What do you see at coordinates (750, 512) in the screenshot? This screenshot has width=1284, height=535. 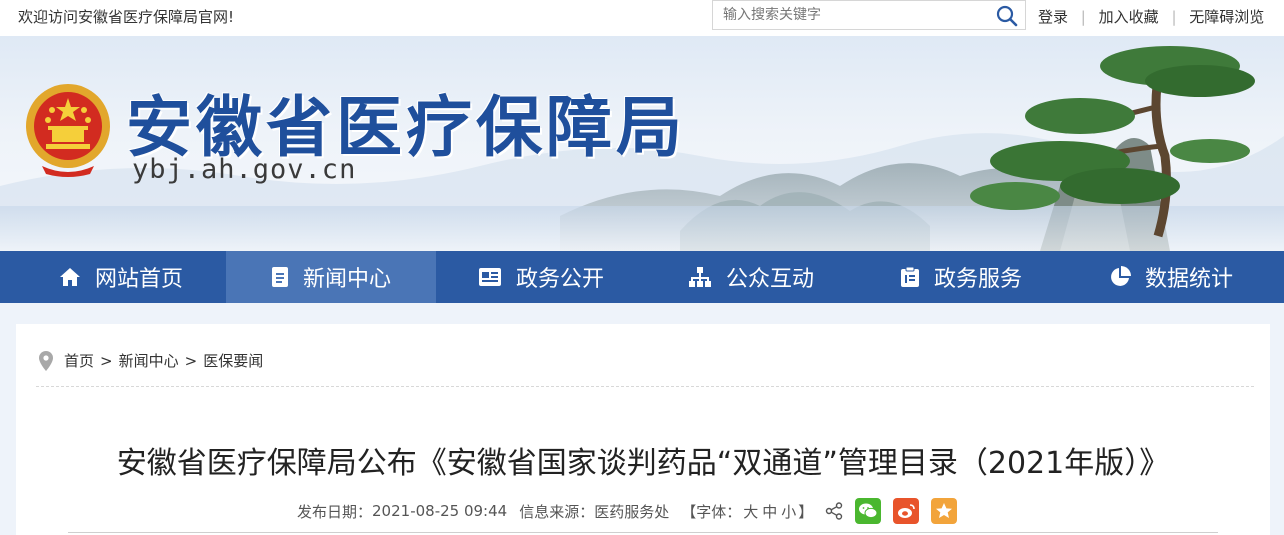 I see `font-size-large: 大` at bounding box center [750, 512].